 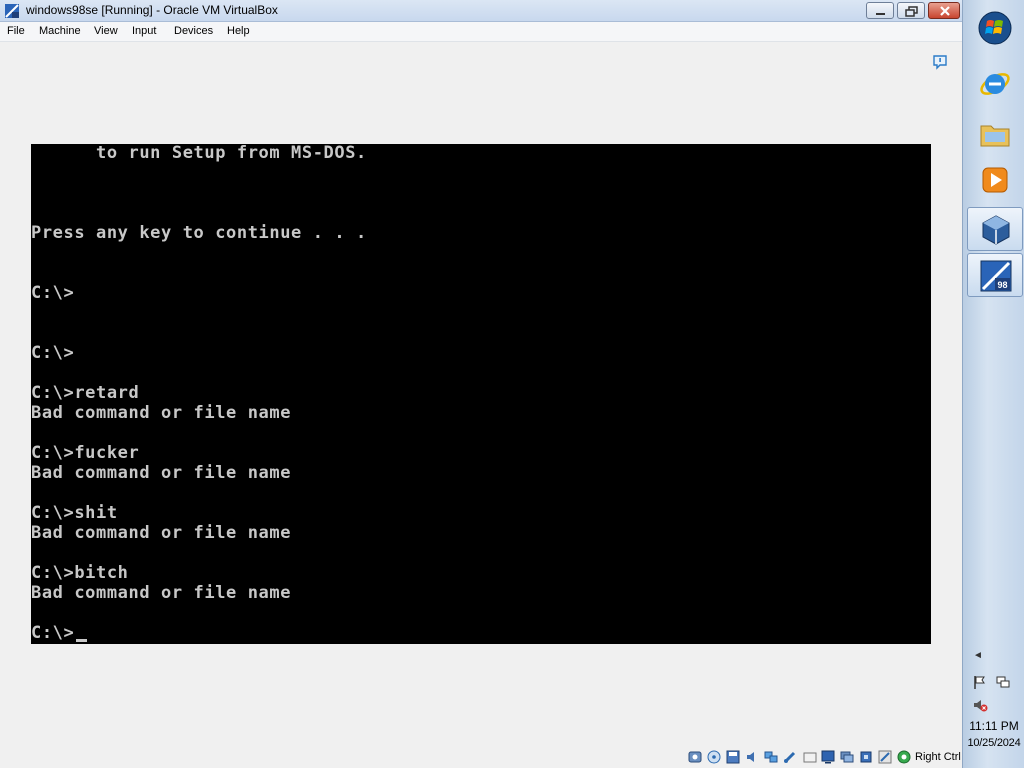 I want to click on optical-drive-icon, so click(x=714, y=757).